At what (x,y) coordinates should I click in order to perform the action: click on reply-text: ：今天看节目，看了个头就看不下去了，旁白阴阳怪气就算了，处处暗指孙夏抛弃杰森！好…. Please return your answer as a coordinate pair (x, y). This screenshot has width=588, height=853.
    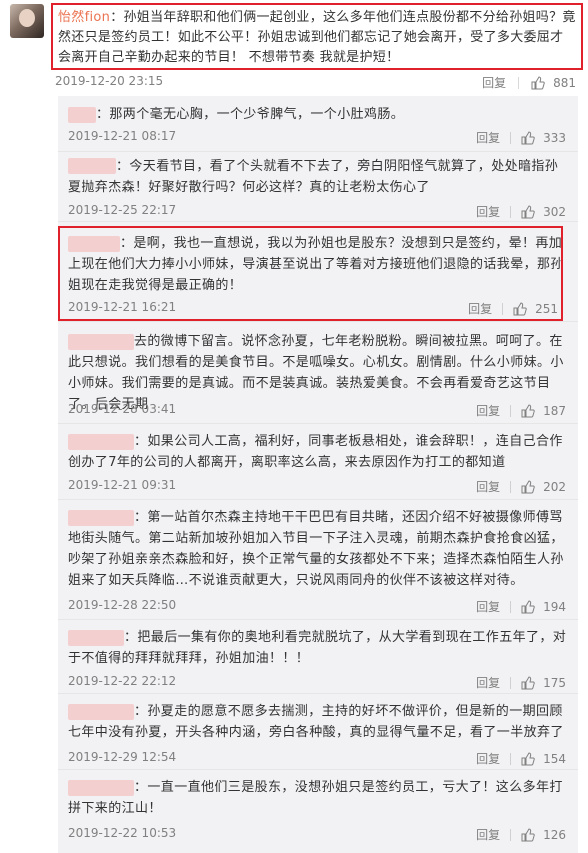
    Looking at the image, I should click on (313, 177).